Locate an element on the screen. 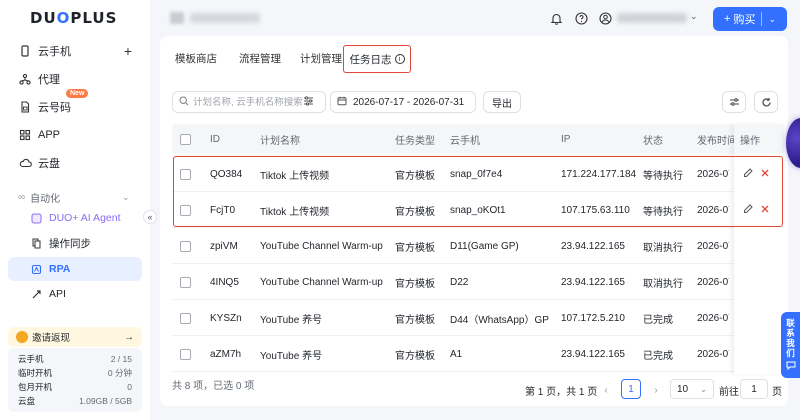 The image size is (800, 420). tab-plan-management: 计划管理 is located at coordinates (321, 58).